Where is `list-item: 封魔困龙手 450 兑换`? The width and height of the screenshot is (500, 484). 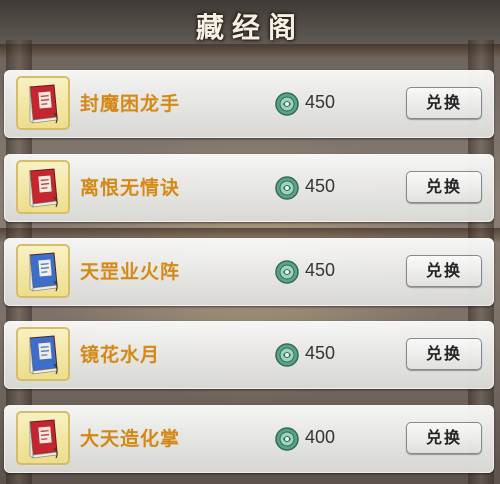 list-item: 封魔困龙手 450 兑换 is located at coordinates (249, 104).